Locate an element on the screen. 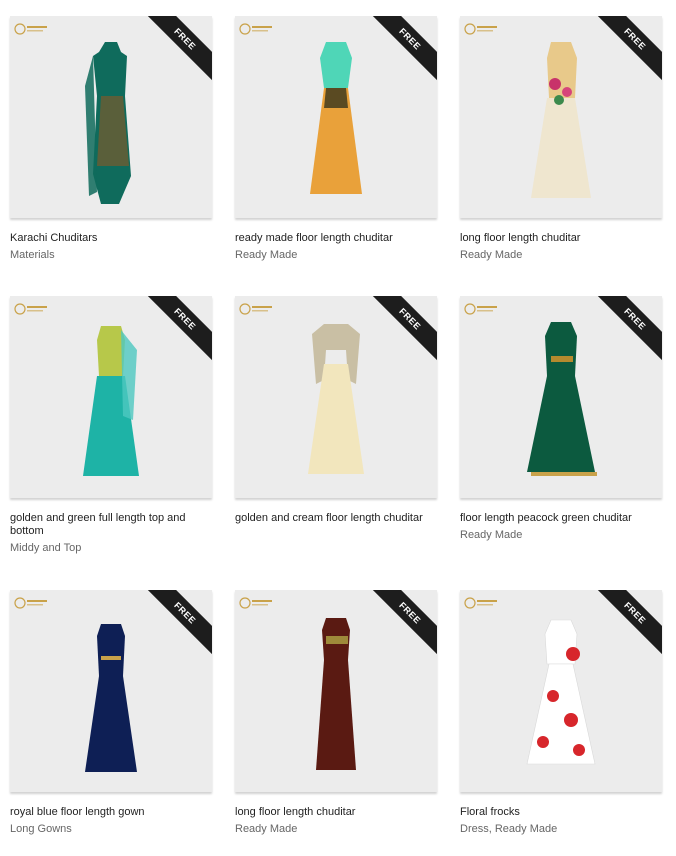 This screenshot has width=676, height=856. product-title: golden and cream floor length chuditar is located at coordinates (336, 518).